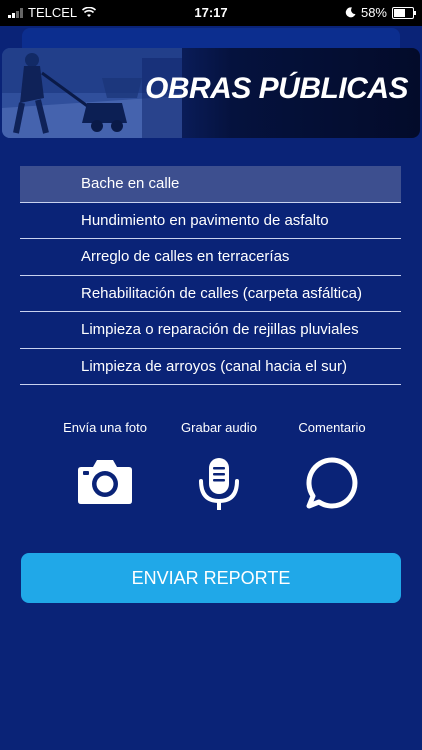  What do you see at coordinates (373, 12) in the screenshot?
I see `battery-percent: 58%` at bounding box center [373, 12].